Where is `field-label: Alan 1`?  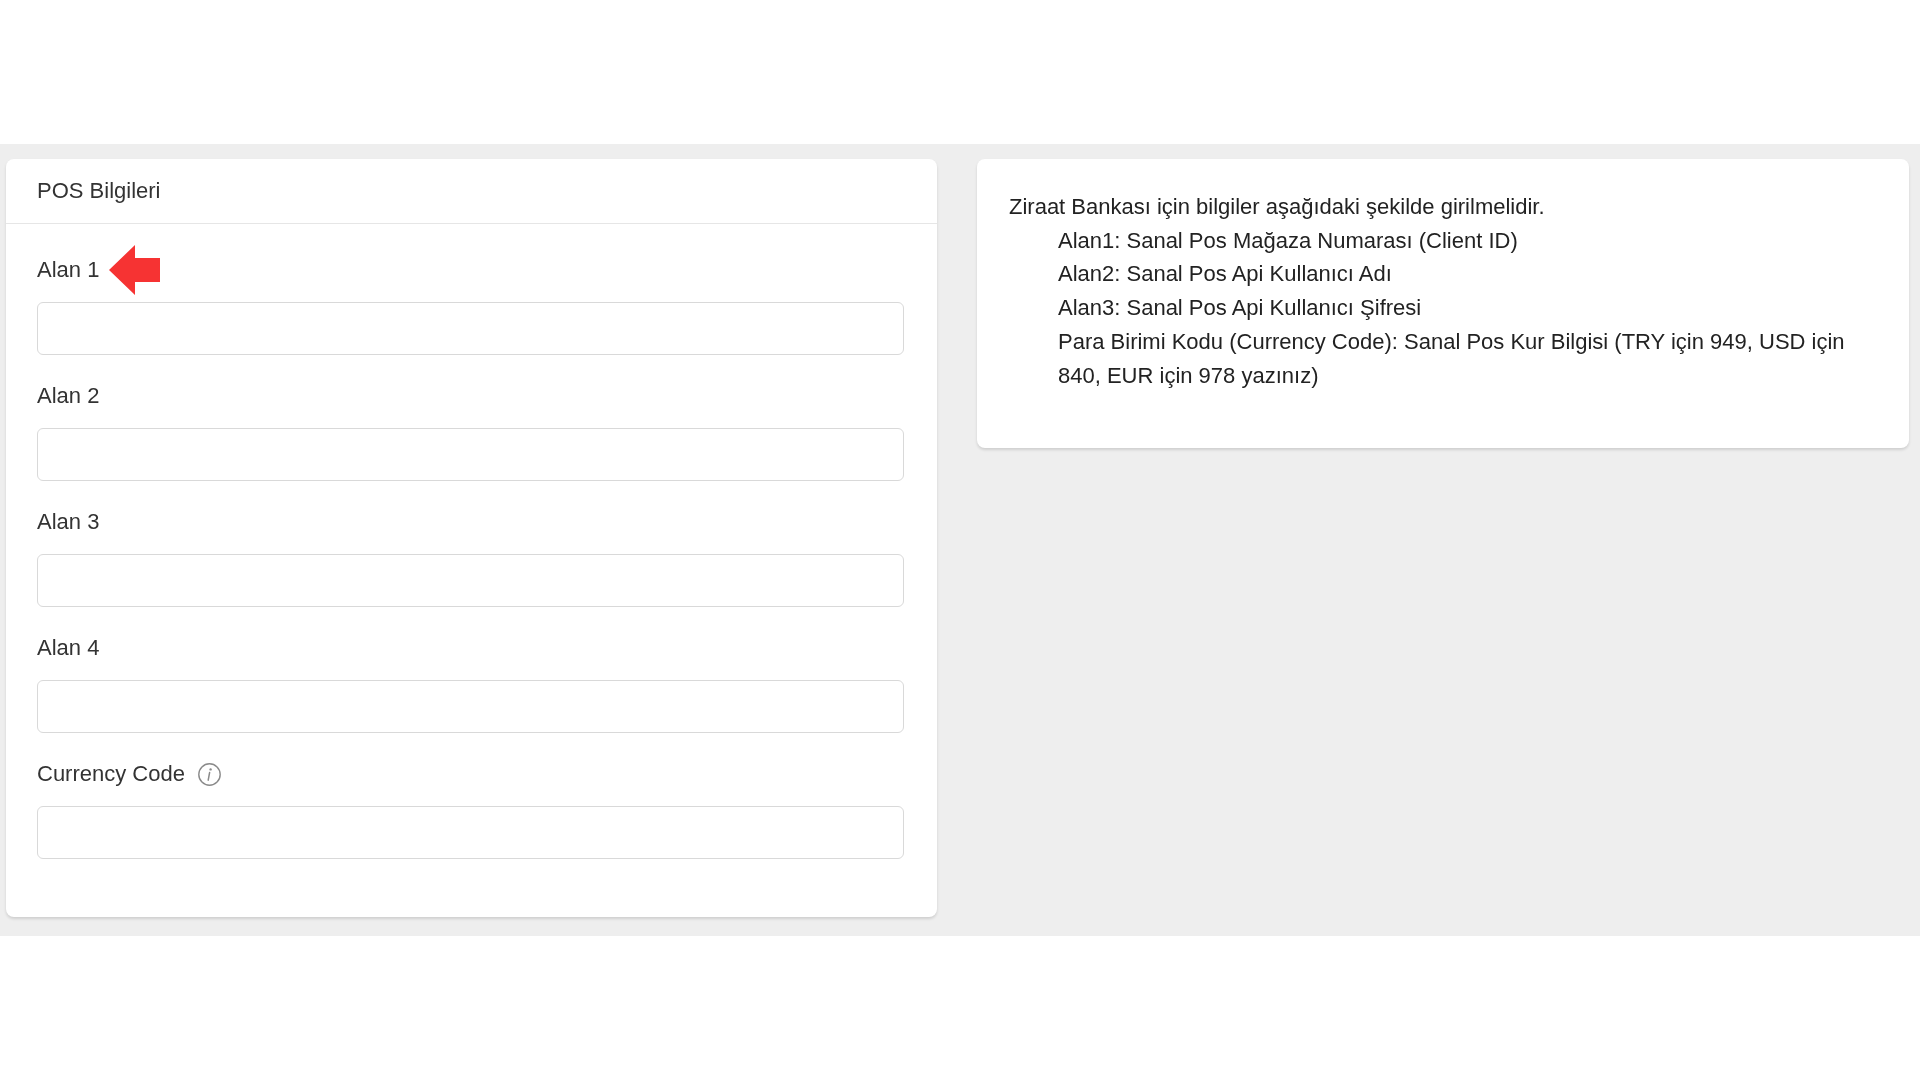
field-label: Alan 1 is located at coordinates (68, 270).